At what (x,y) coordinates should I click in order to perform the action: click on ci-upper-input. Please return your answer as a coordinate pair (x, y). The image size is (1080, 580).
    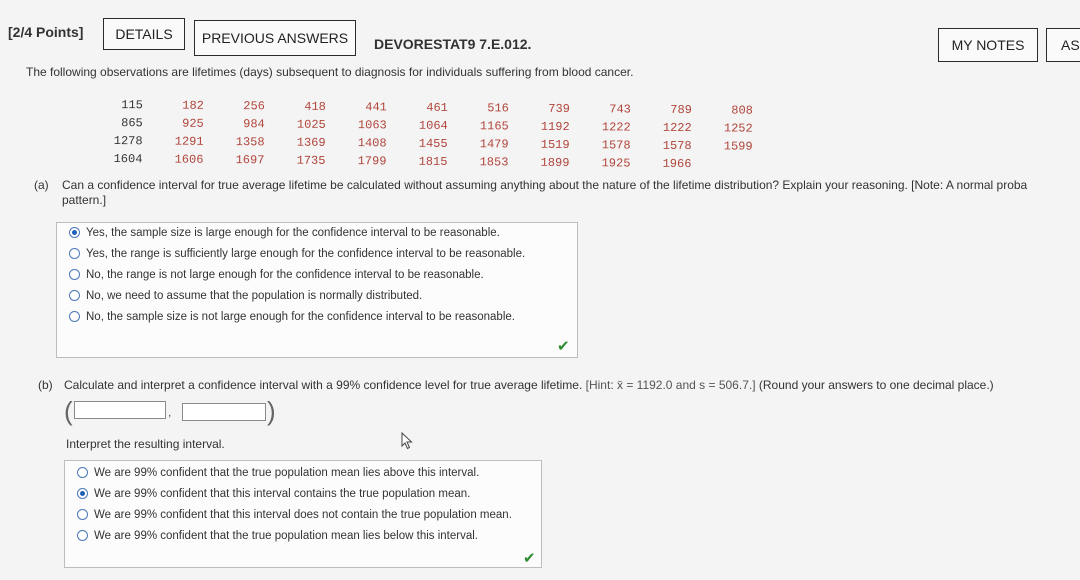
    Looking at the image, I should click on (224, 412).